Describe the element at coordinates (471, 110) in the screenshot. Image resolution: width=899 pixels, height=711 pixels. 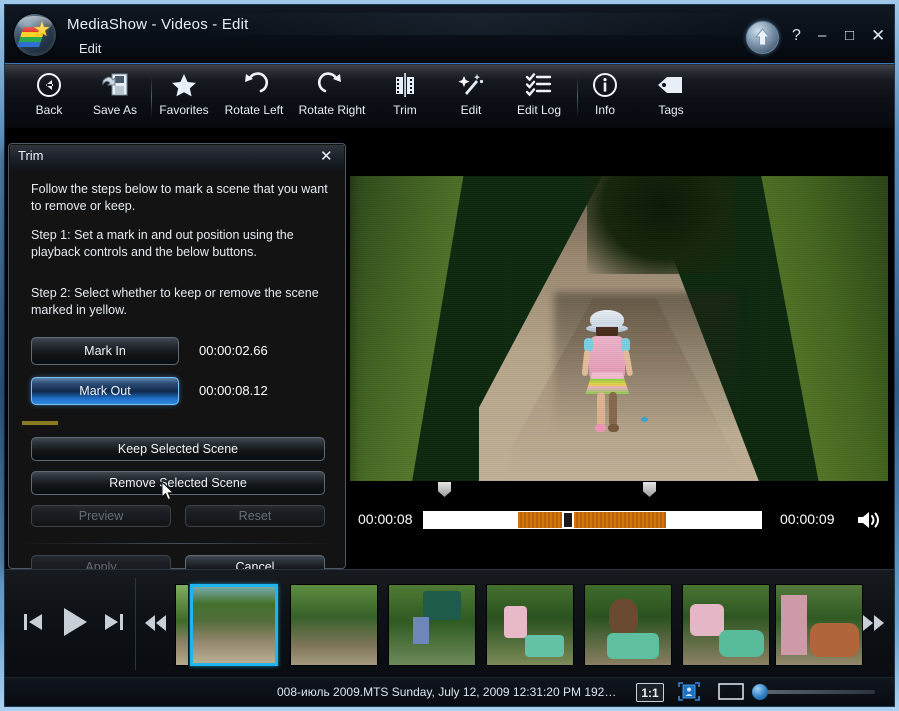
I see `toolbar-label: Edit` at that location.